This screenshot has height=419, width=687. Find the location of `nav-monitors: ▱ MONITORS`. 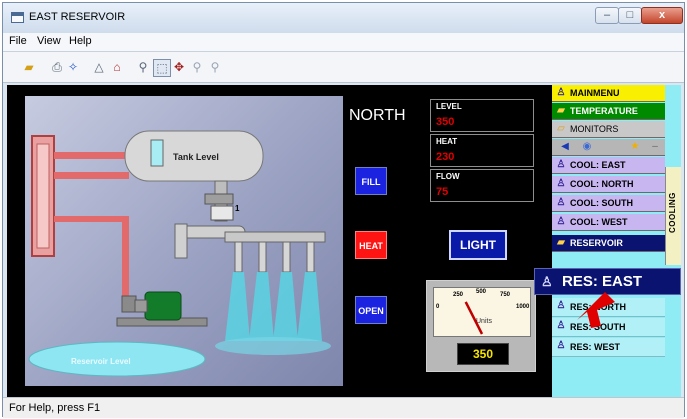

nav-monitors: ▱ MONITORS is located at coordinates (608, 129).